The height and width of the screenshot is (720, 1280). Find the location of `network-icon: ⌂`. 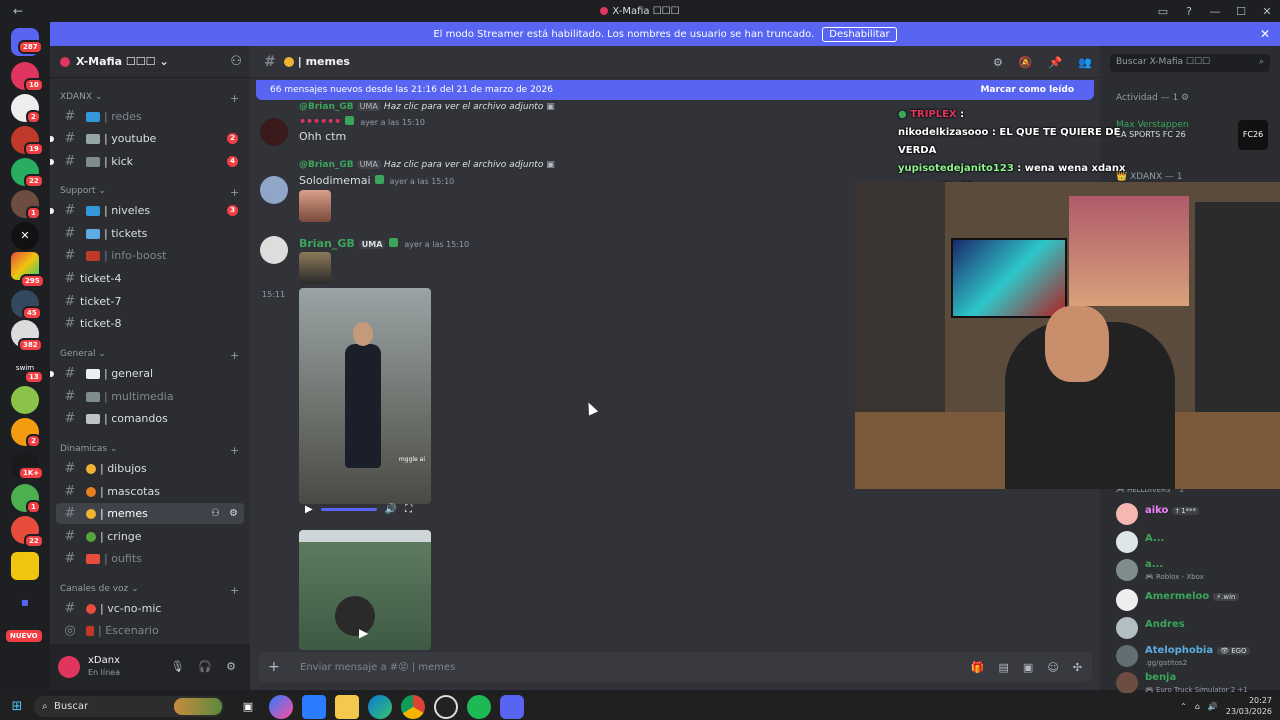

network-icon: ⌂ is located at coordinates (1197, 706).